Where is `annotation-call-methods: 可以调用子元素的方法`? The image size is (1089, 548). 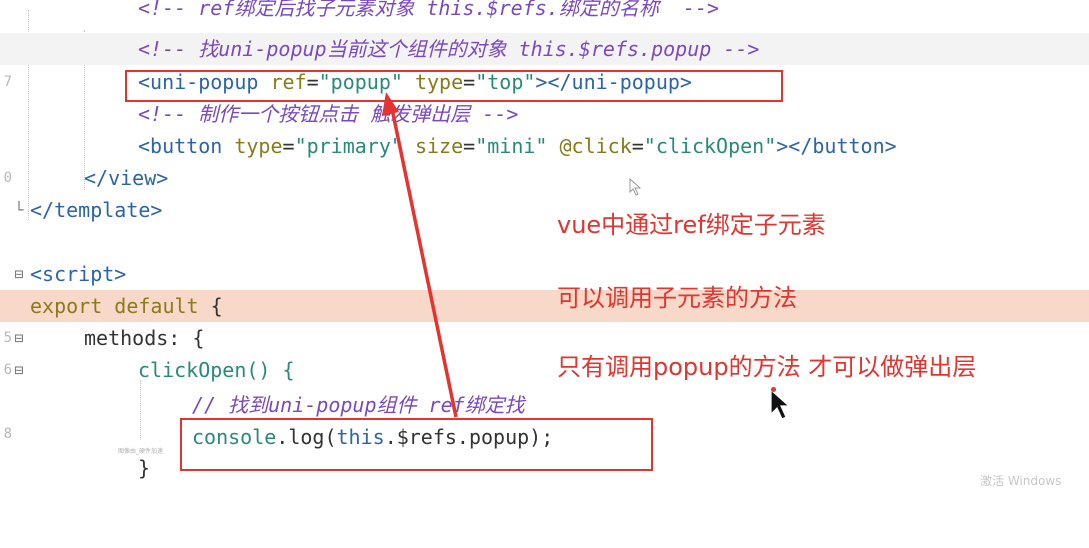
annotation-call-methods: 可以调用子元素的方法 is located at coordinates (677, 298).